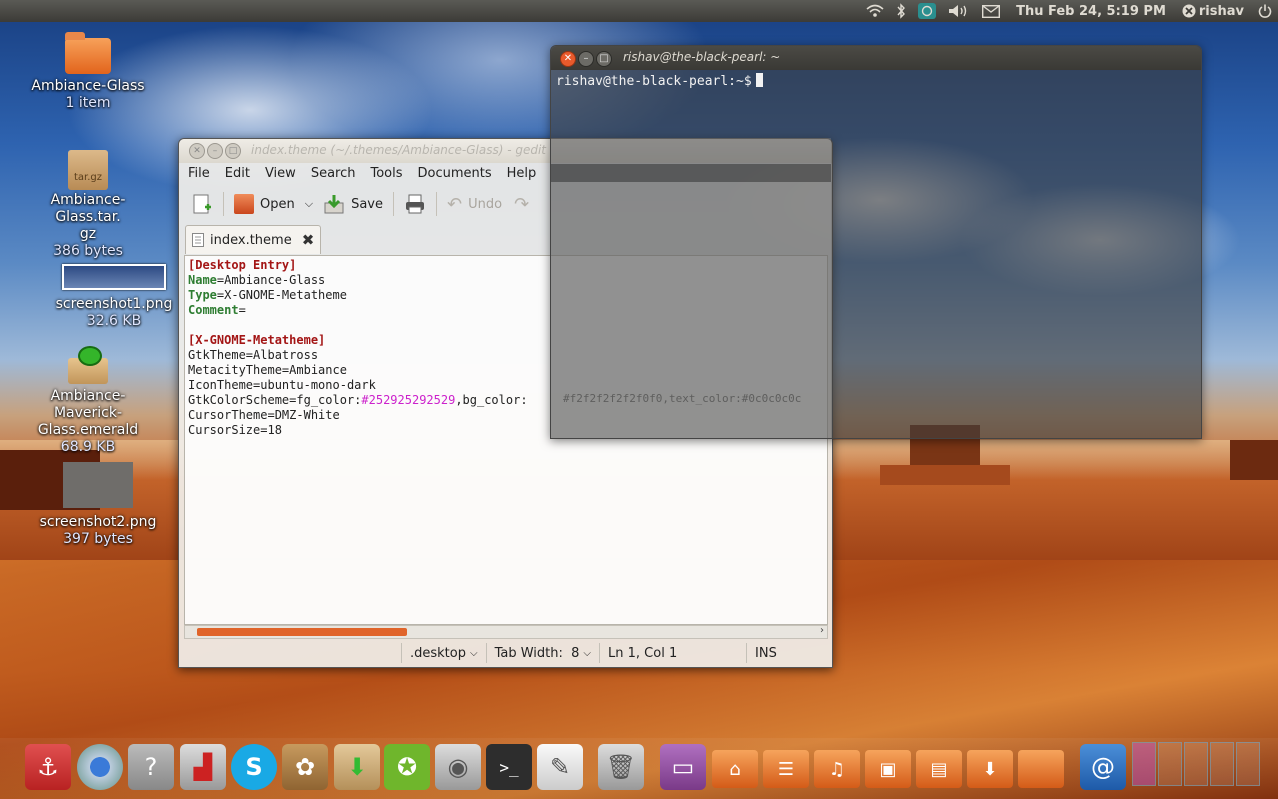 The width and height of the screenshot is (1278, 799). I want to click on desktop-item-subtitle: 386 bytes, so click(88, 251).